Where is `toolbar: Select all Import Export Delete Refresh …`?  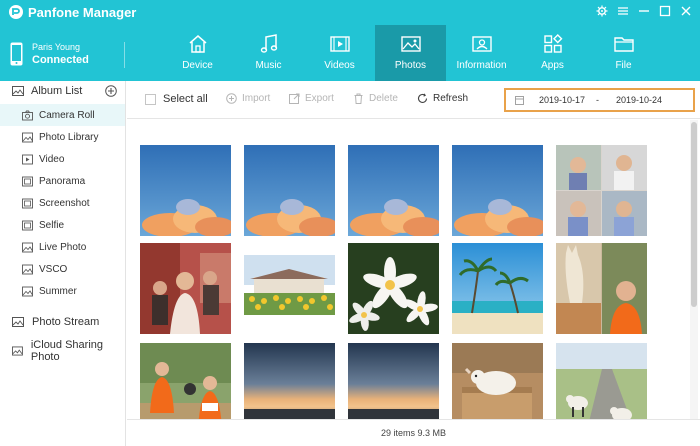
toolbar: Select all Import Export Delete Refresh … is located at coordinates (413, 100).